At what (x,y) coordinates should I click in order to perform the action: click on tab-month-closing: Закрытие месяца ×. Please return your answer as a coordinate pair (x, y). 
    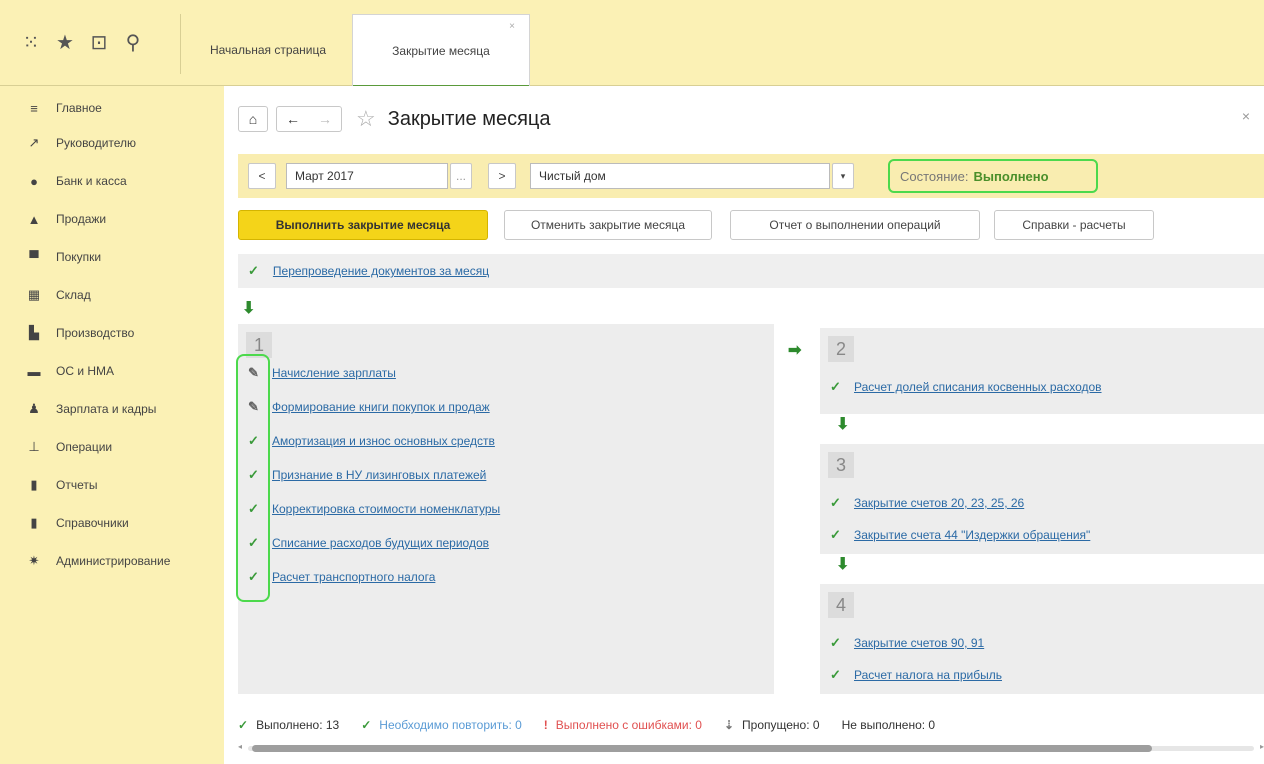
    Looking at the image, I should click on (441, 51).